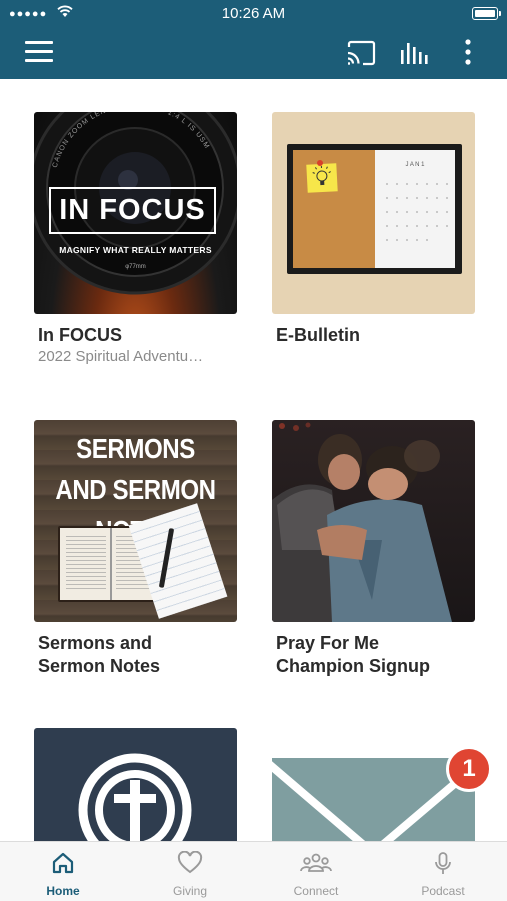 This screenshot has width=507, height=901. I want to click on envelope-image, so click(373, 799).